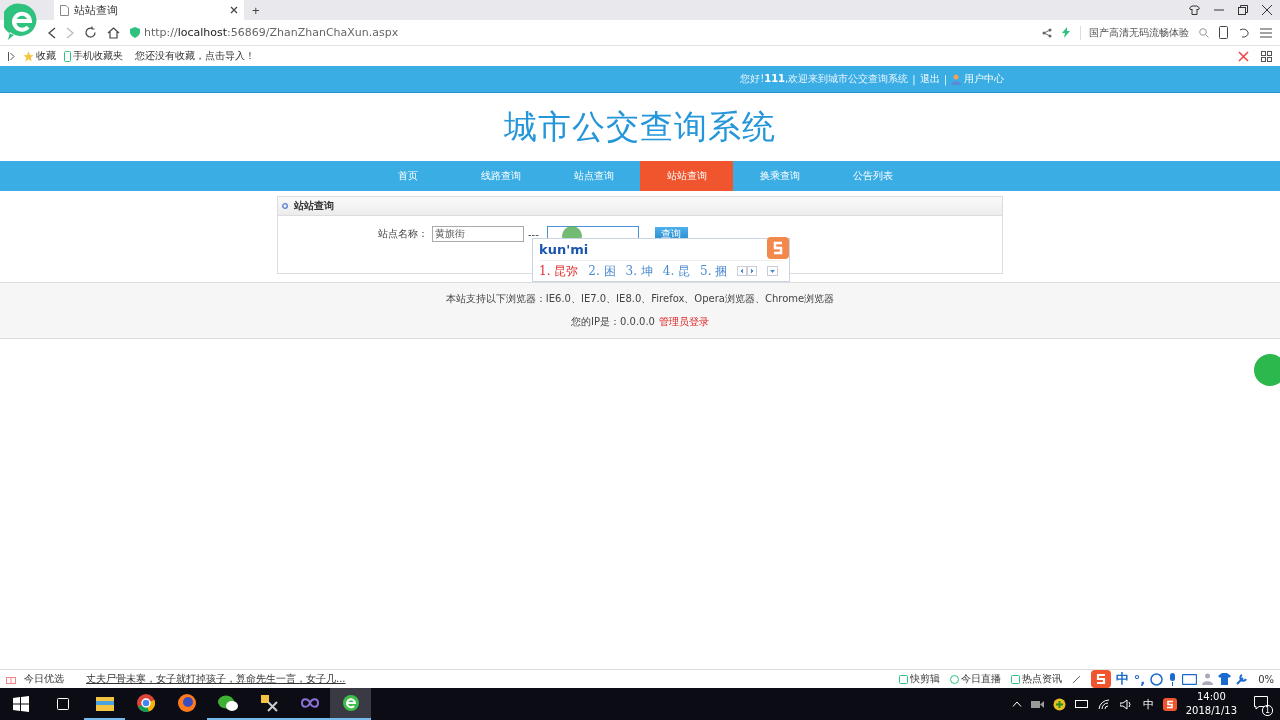 The image size is (1280, 720). I want to click on scissors-icon, so click(1243, 56).